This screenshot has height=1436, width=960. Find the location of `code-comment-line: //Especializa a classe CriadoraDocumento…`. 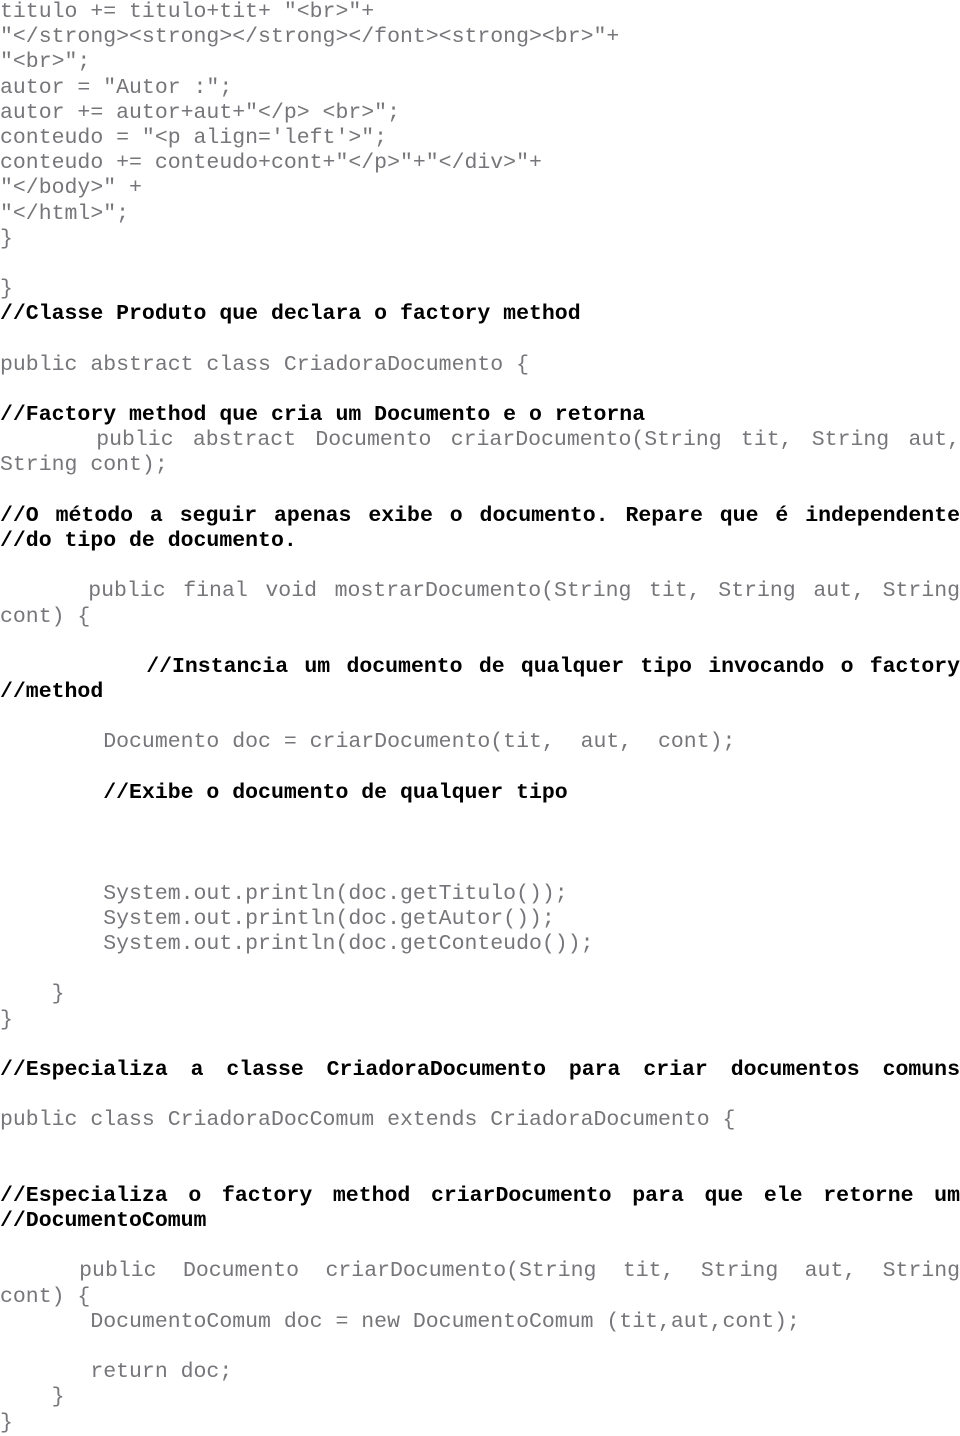

code-comment-line: //Especializa a classe CriadoraDocumento… is located at coordinates (480, 1070).